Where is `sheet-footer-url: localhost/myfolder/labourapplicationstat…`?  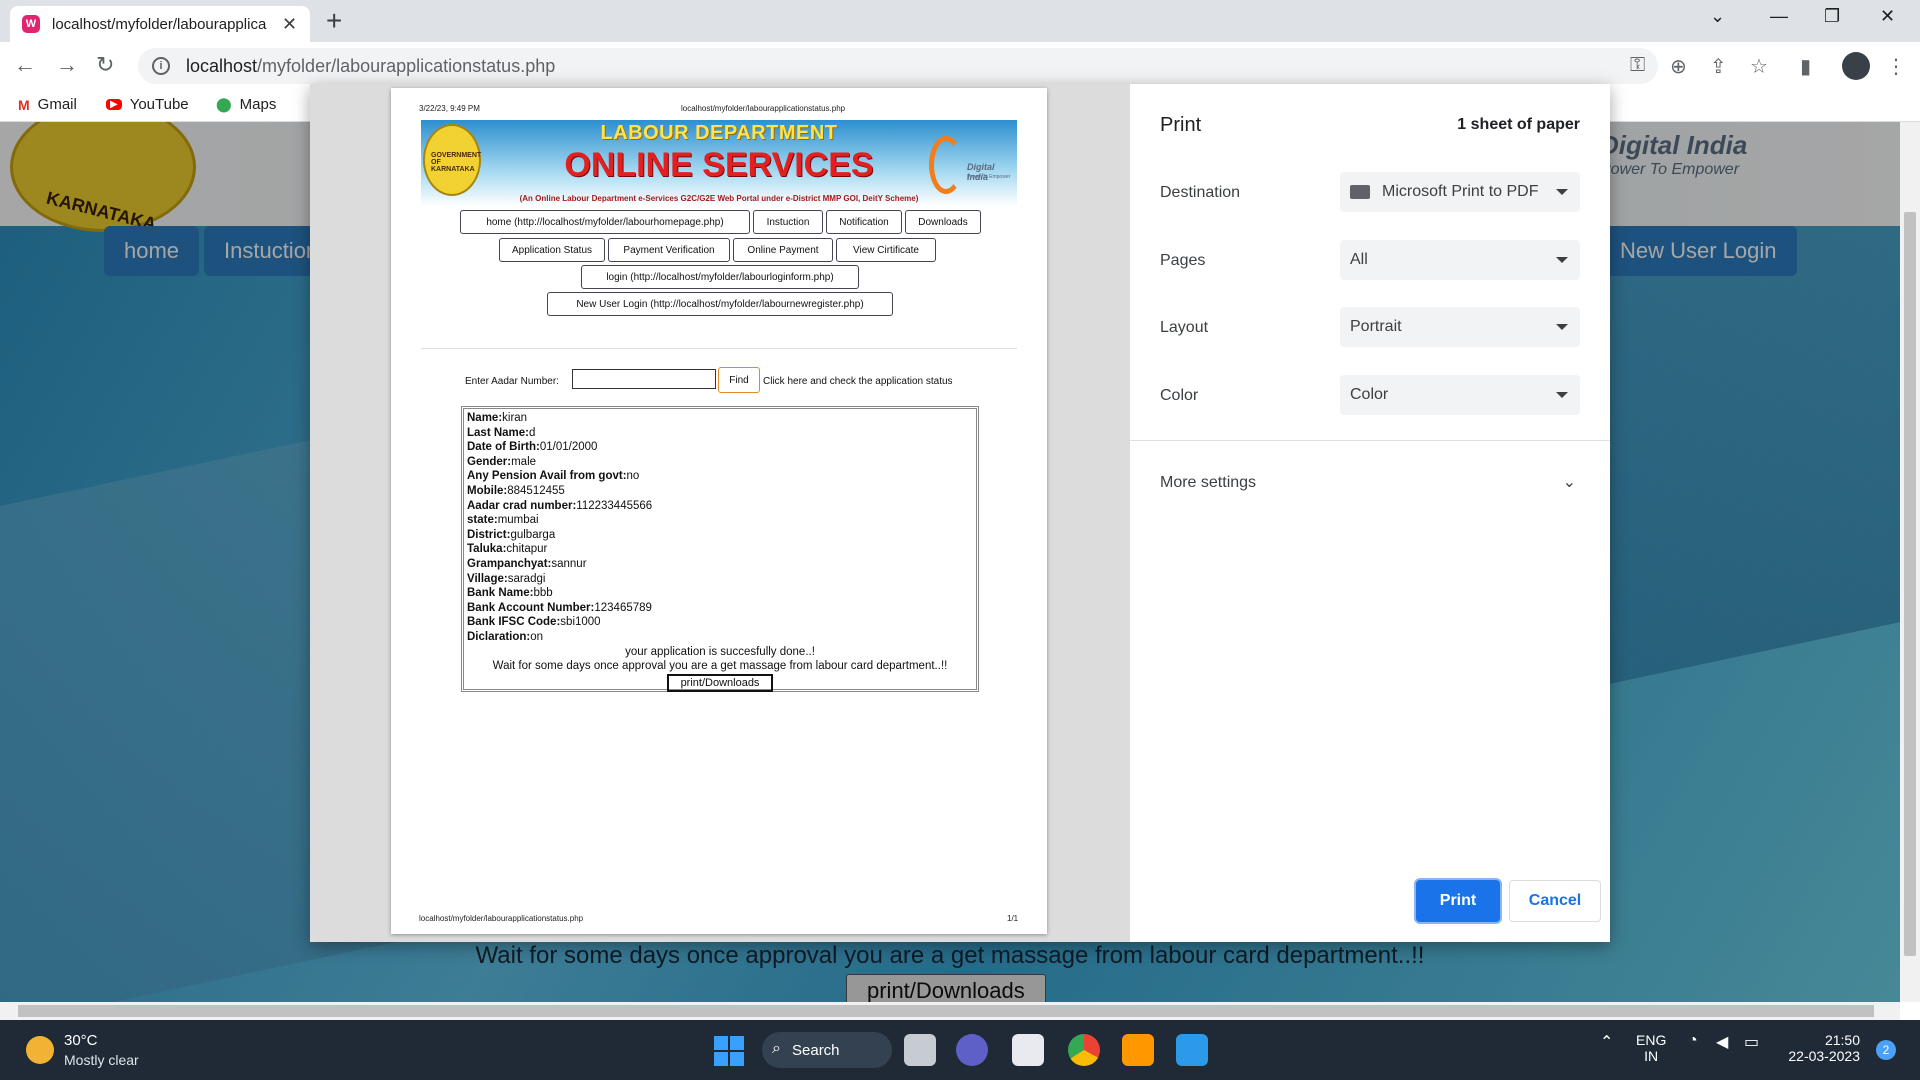 sheet-footer-url: localhost/myfolder/labourapplicationstat… is located at coordinates (501, 918).